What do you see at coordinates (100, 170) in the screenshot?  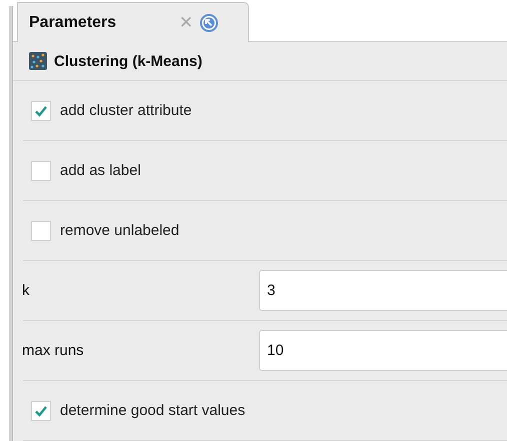 I see `checkbox-label: add as label` at bounding box center [100, 170].